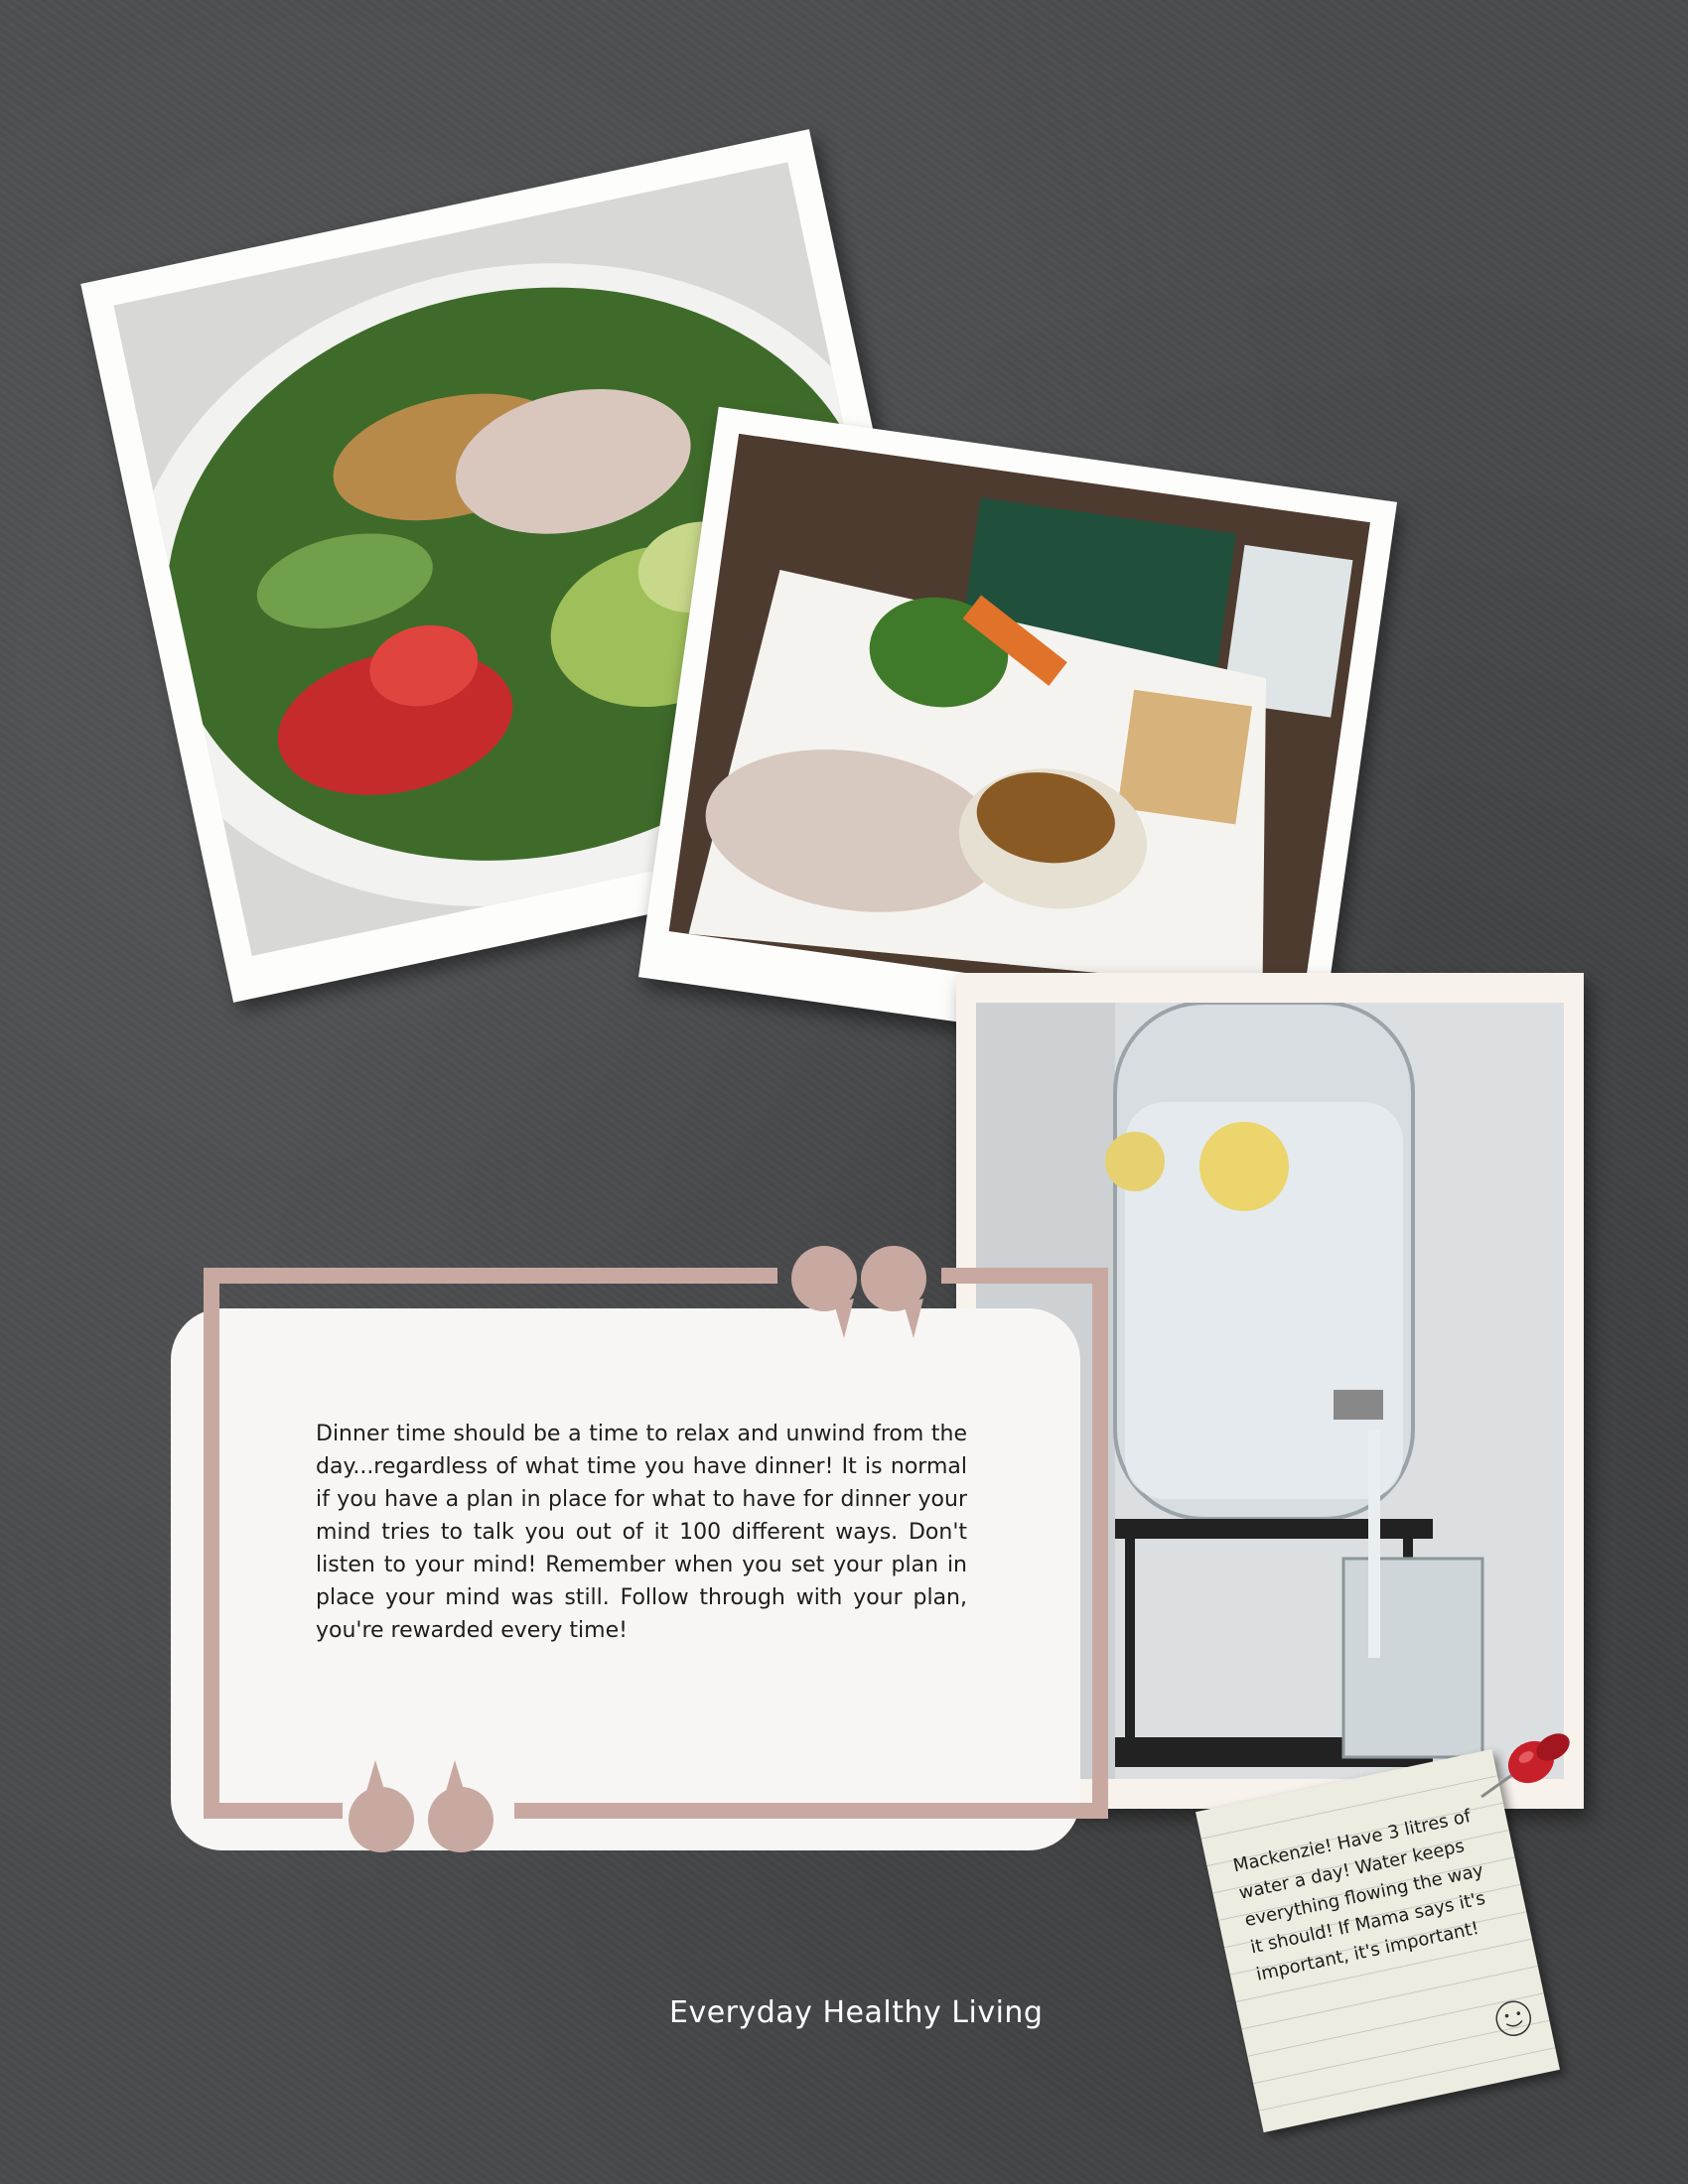 Image resolution: width=1688 pixels, height=2184 pixels. What do you see at coordinates (858, 1292) in the screenshot?
I see `quote-open-icon` at bounding box center [858, 1292].